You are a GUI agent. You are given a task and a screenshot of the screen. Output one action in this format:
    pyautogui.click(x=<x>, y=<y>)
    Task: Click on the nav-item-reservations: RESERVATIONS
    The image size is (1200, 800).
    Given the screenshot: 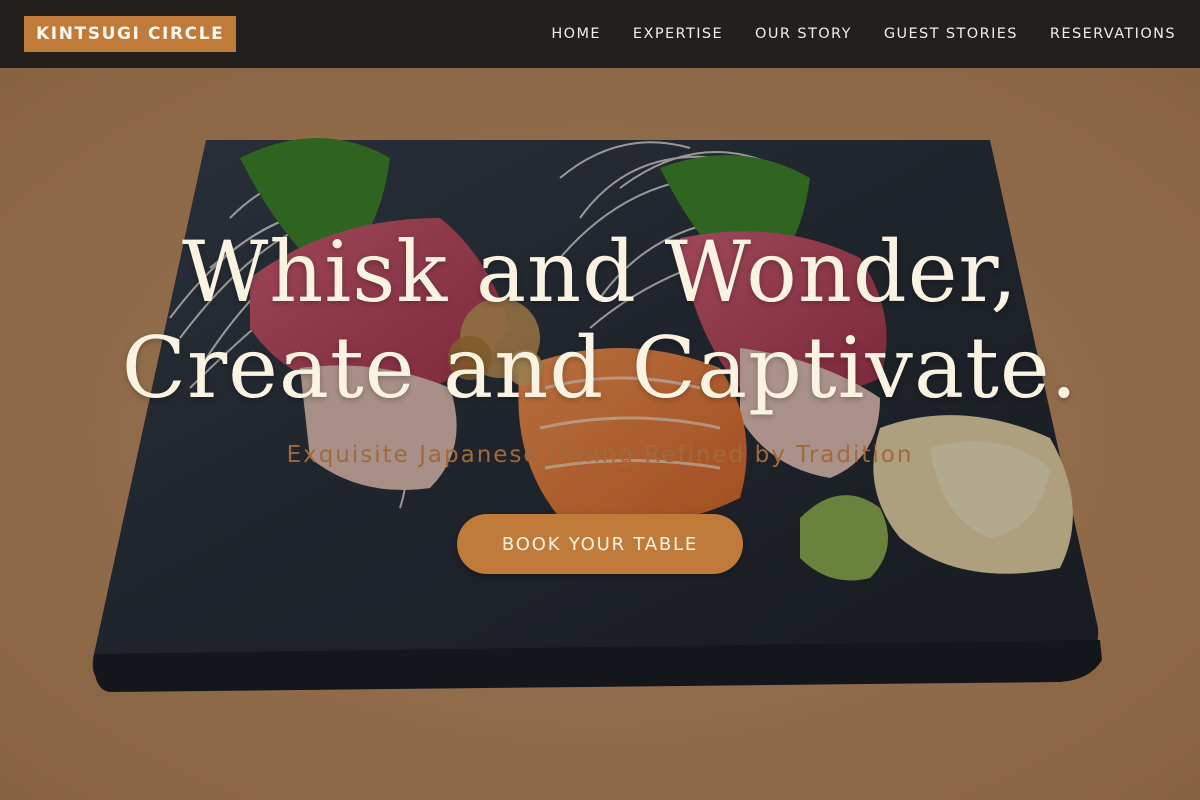 What is the action you would take?
    pyautogui.click(x=1113, y=34)
    